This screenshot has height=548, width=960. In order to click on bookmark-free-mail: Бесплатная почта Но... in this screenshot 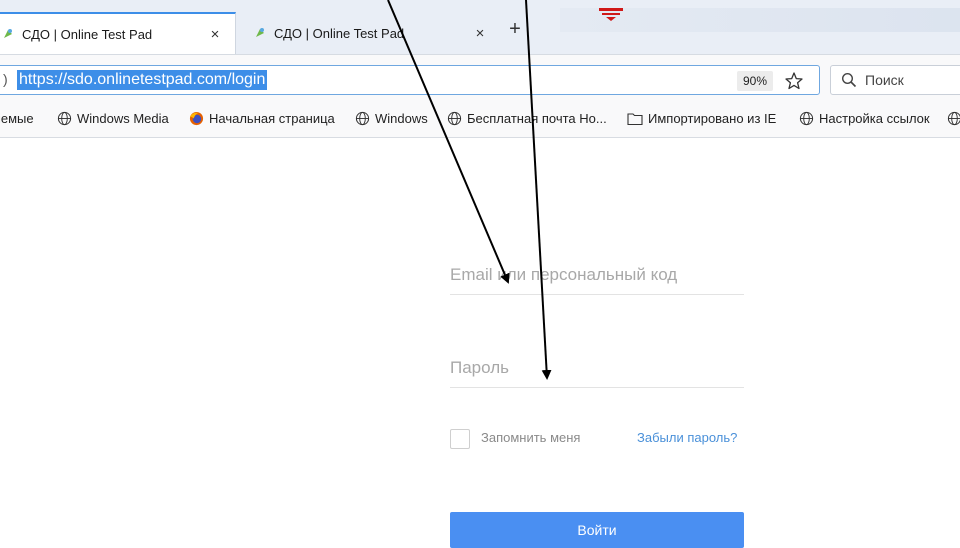, I will do `click(527, 118)`.